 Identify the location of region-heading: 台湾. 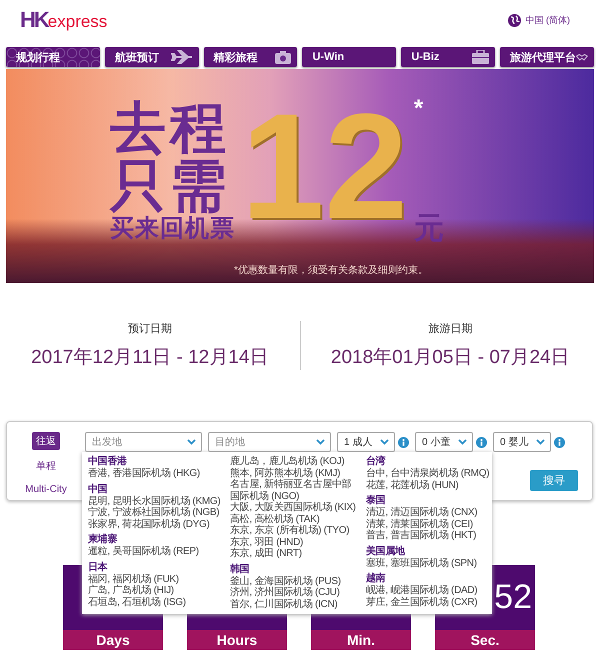
(376, 462).